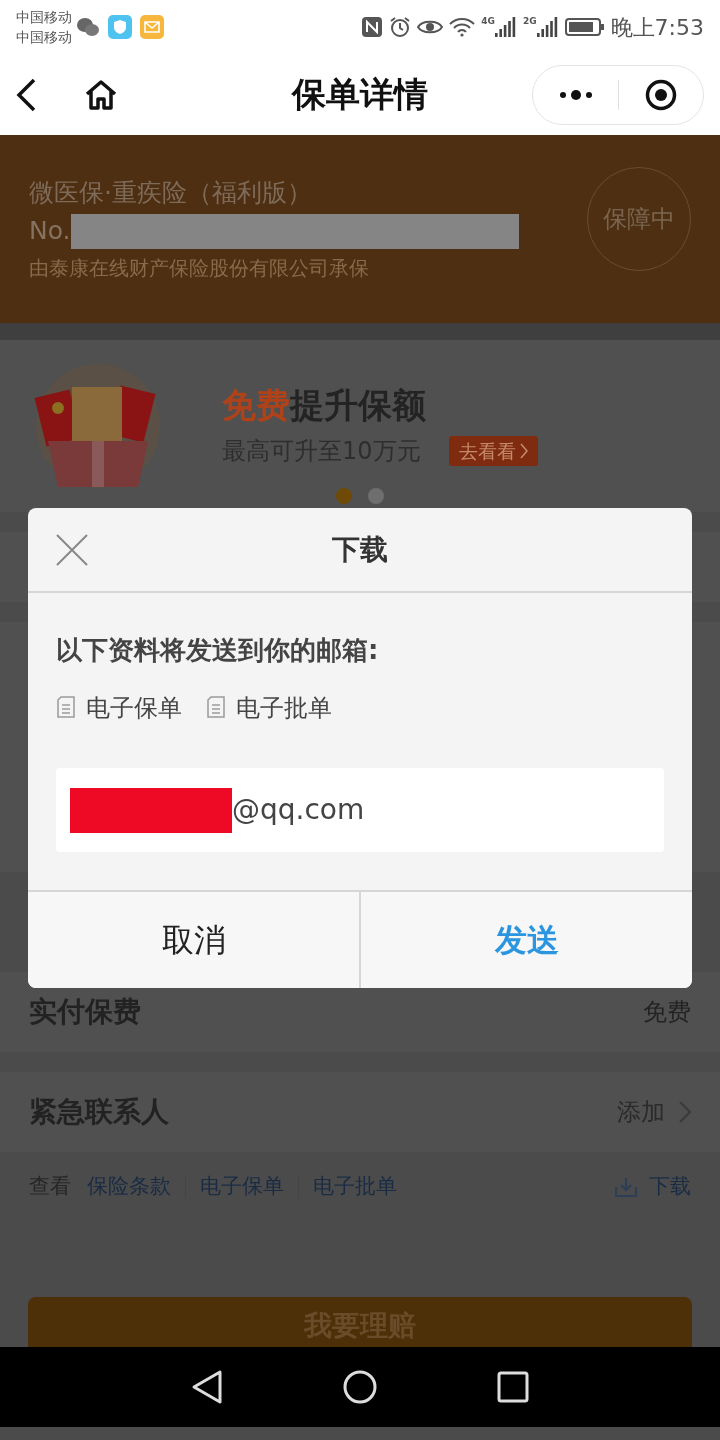 This screenshot has height=1440, width=720. What do you see at coordinates (120, 27) in the screenshot?
I see `shield-app-icon` at bounding box center [120, 27].